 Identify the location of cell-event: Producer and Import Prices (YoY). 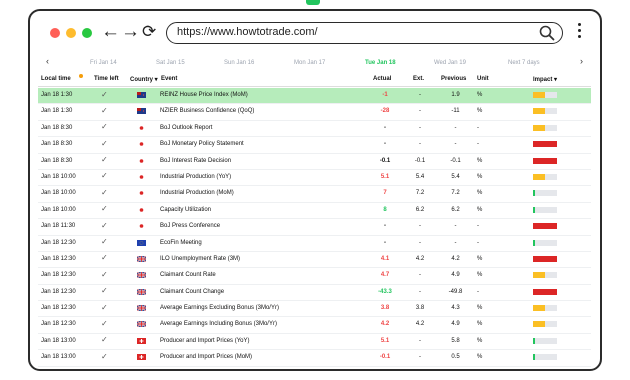
(204, 341).